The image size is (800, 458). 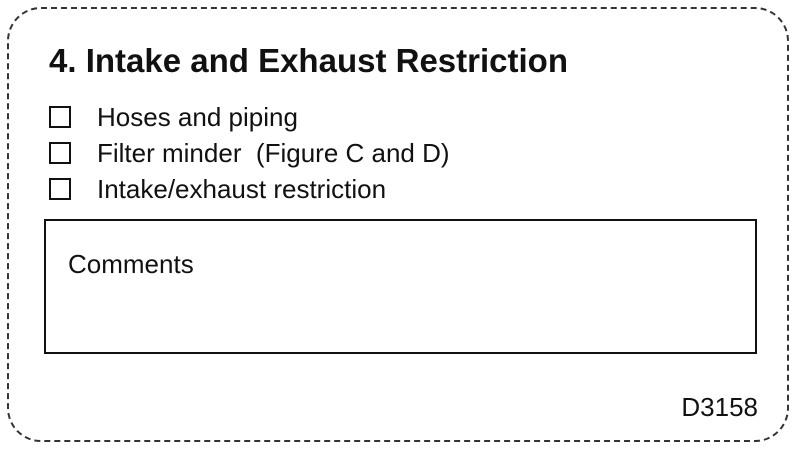 I want to click on checklist-item-label: Intake/exhaust restriction, so click(x=242, y=189).